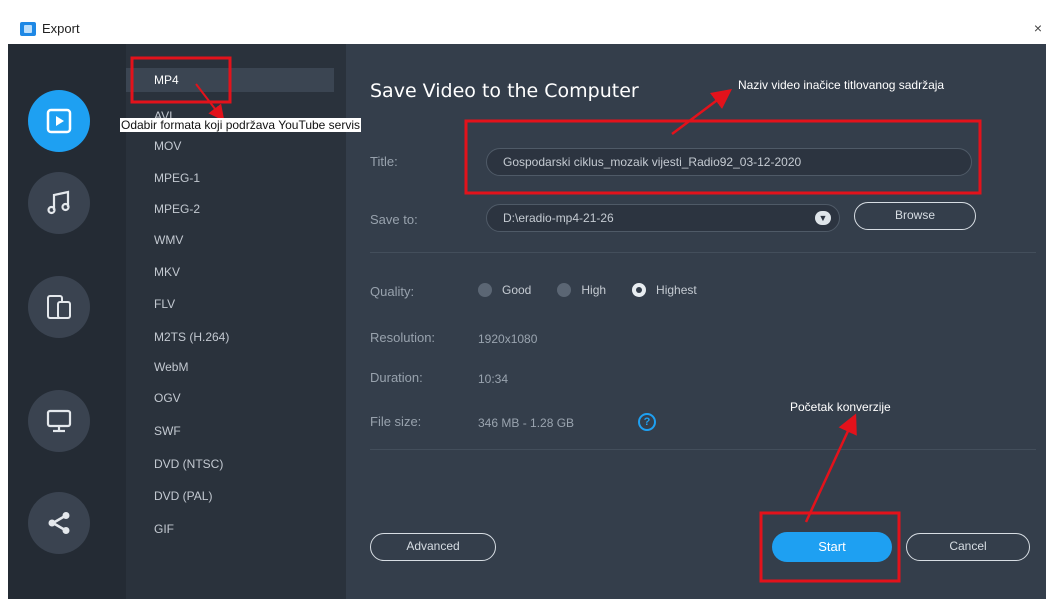 The width and height of the screenshot is (1046, 599). Describe the element at coordinates (394, 219) in the screenshot. I see `save-to-label: Save to:` at that location.